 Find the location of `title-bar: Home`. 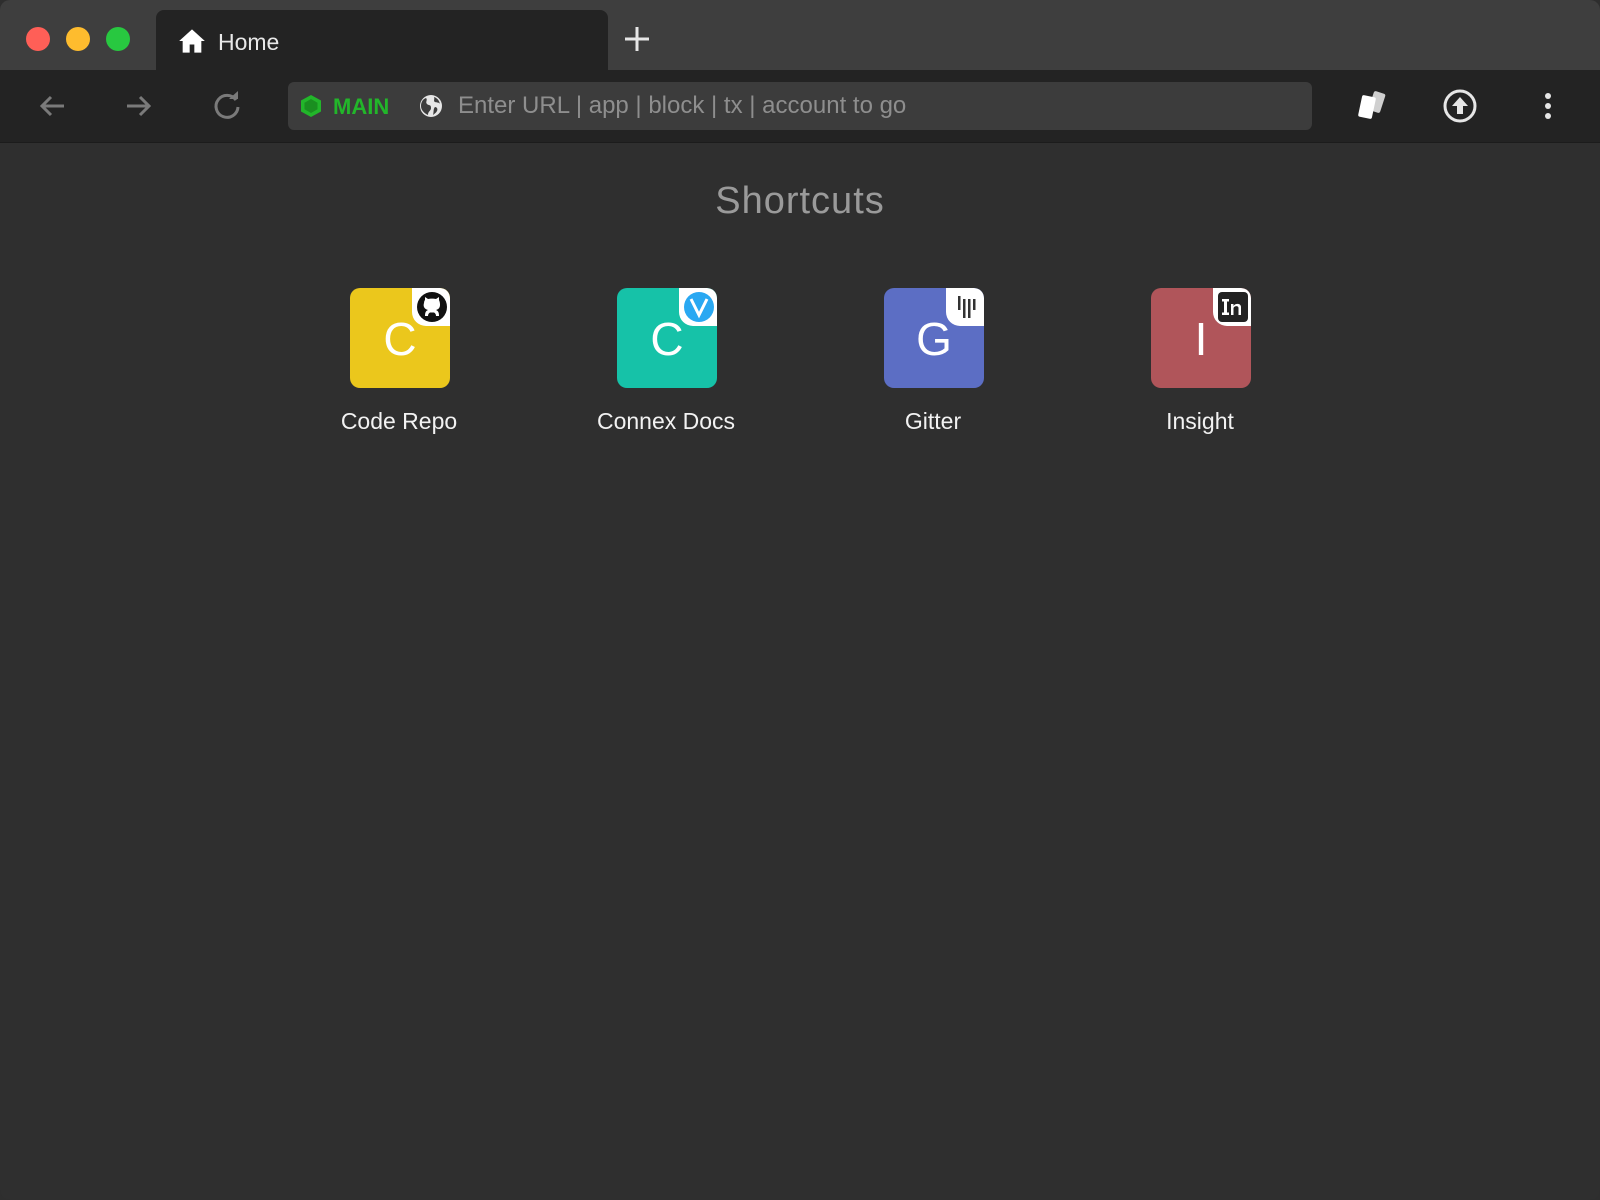

title-bar: Home is located at coordinates (800, 35).